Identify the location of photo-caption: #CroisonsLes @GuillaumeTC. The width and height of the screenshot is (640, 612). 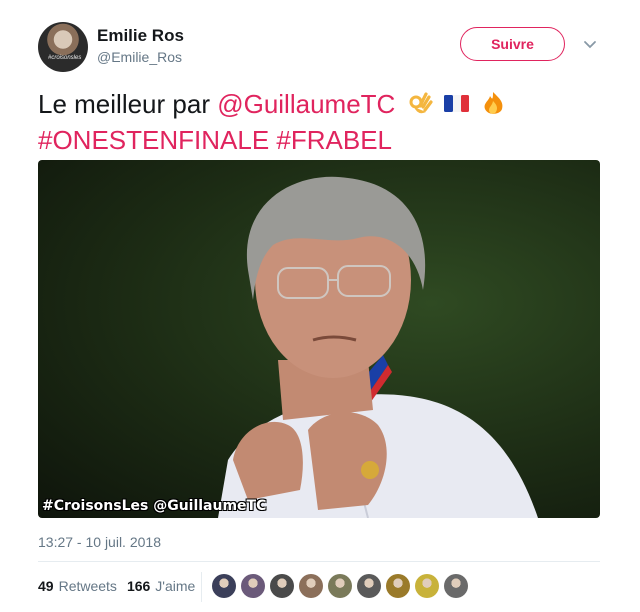
(154, 506).